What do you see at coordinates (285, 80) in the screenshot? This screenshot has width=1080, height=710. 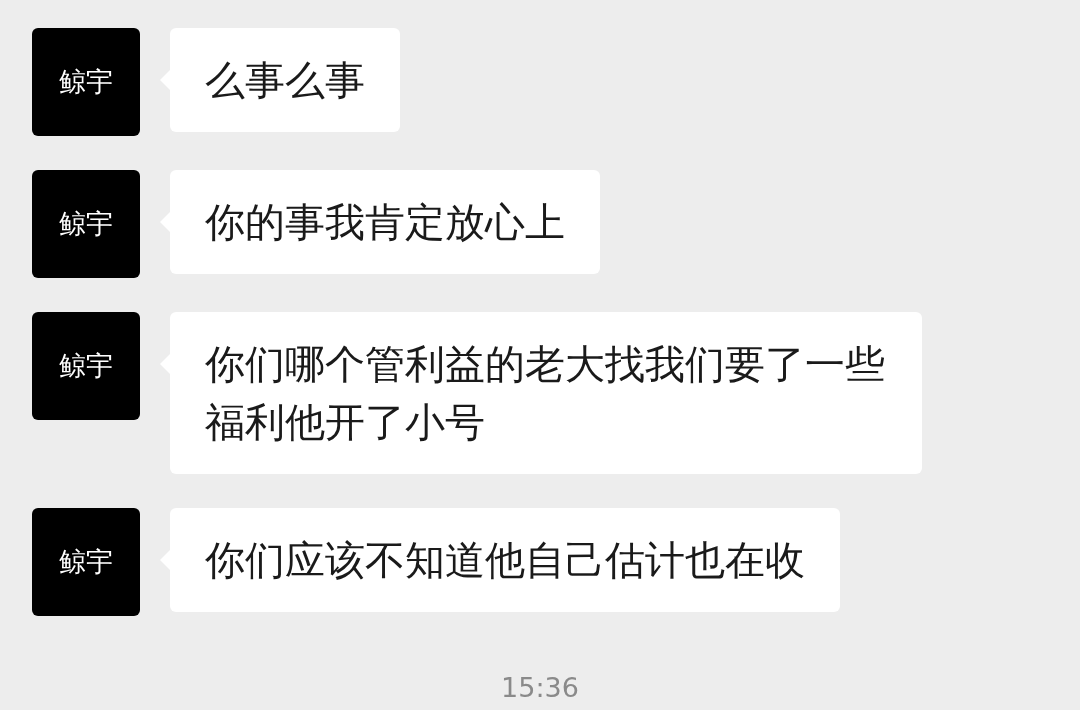 I see `message-bubble: 么事么事` at bounding box center [285, 80].